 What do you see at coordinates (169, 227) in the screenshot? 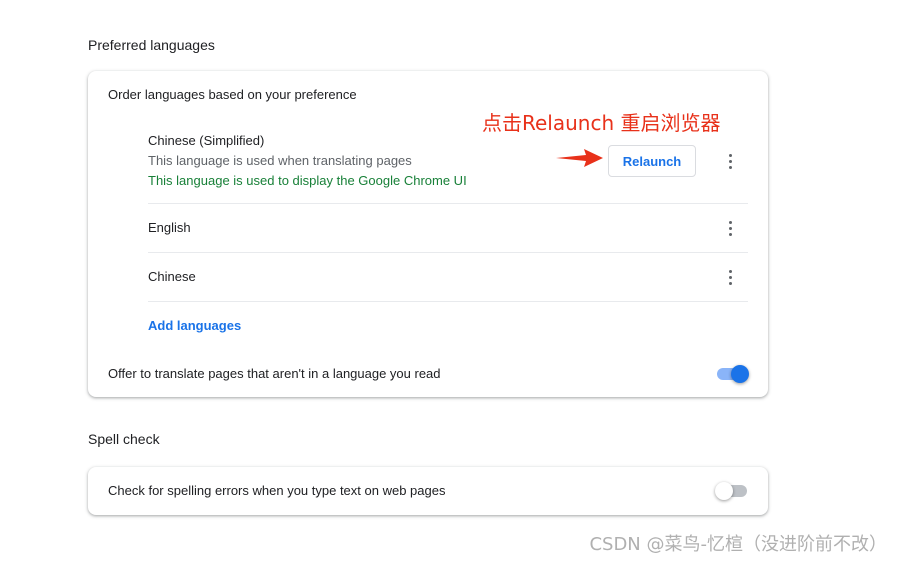
I see `language-name: English` at bounding box center [169, 227].